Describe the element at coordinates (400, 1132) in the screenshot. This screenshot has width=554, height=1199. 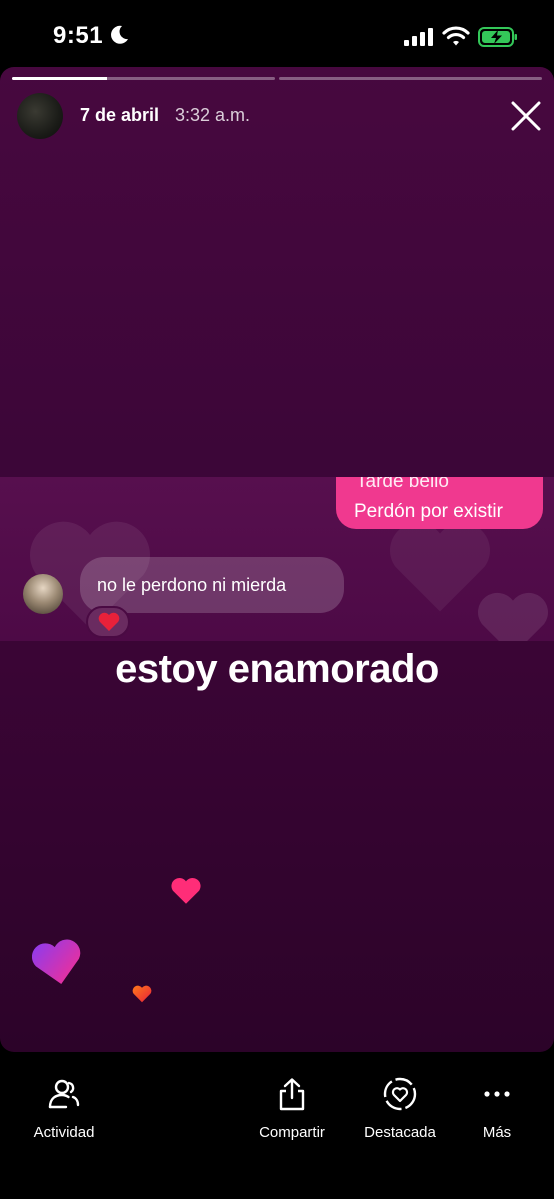
I see `highlight-label: Destacada` at that location.